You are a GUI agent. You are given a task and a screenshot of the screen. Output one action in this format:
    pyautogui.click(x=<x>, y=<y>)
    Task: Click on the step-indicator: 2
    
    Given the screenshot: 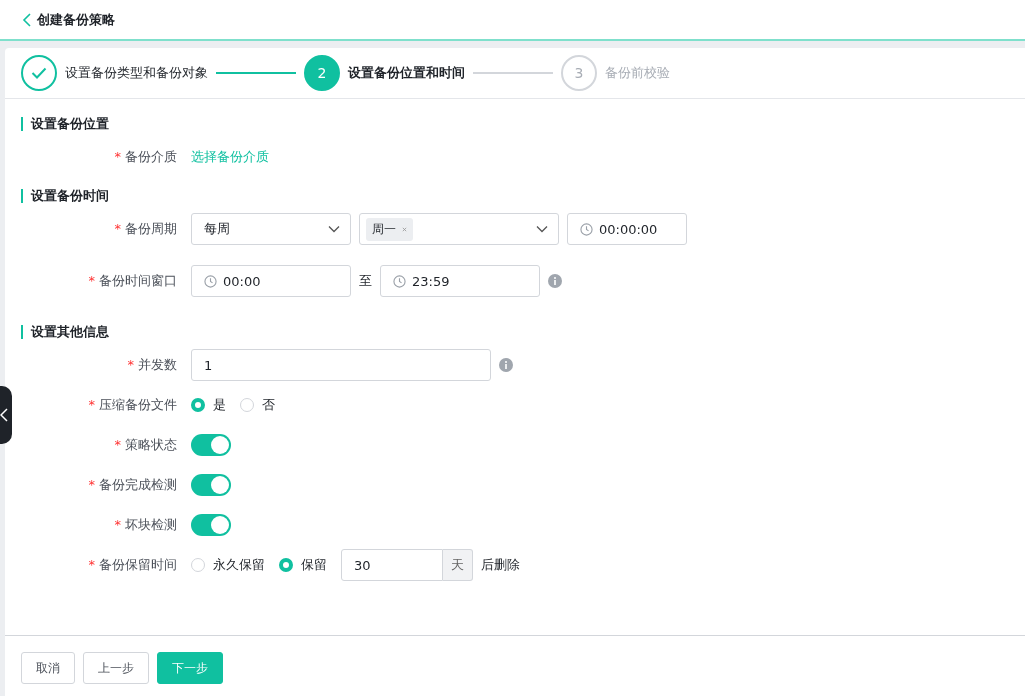 What is the action you would take?
    pyautogui.click(x=322, y=73)
    